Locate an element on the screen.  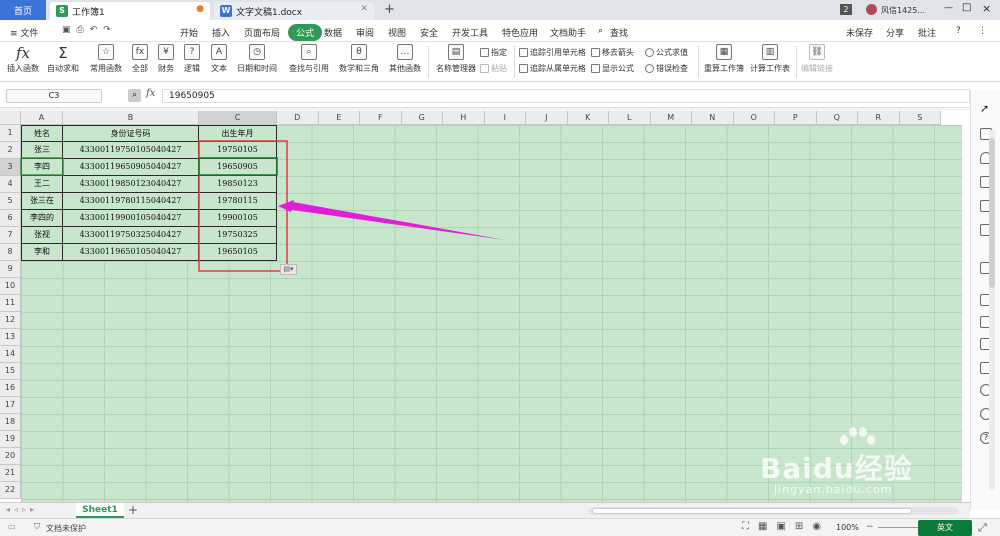
zoom-slider is located at coordinates (898, 527).